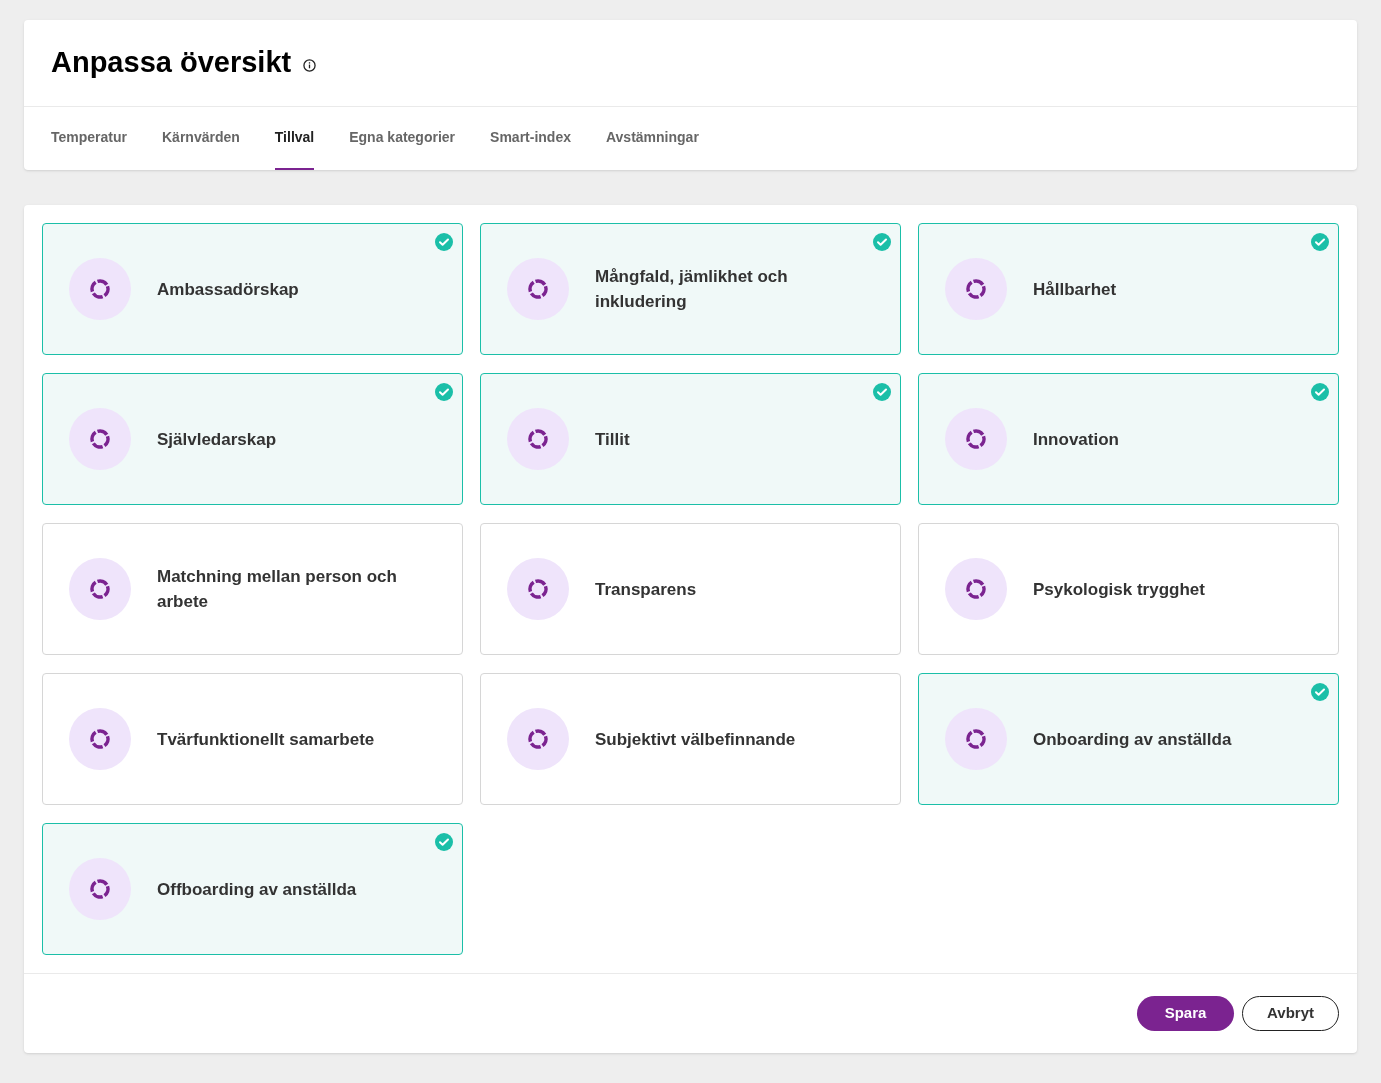 This screenshot has width=1381, height=1083. Describe the element at coordinates (228, 289) in the screenshot. I see `option-label: Ambassadörskap` at that location.